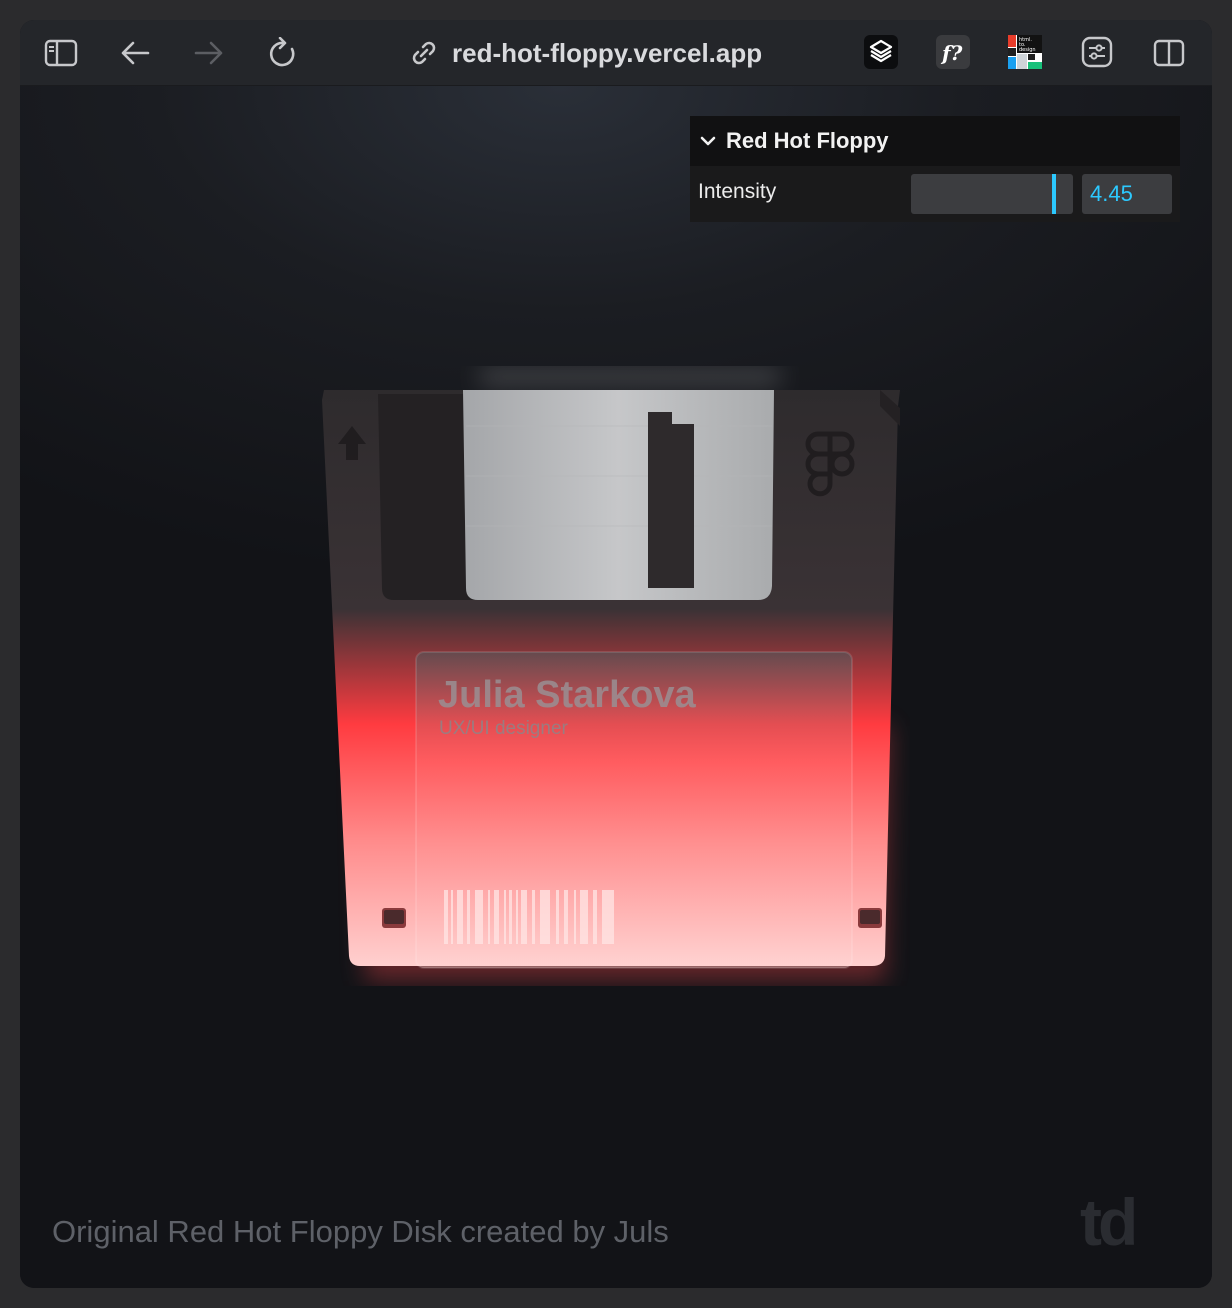  Describe the element at coordinates (1109, 1222) in the screenshot. I see `td-logo: td` at that location.